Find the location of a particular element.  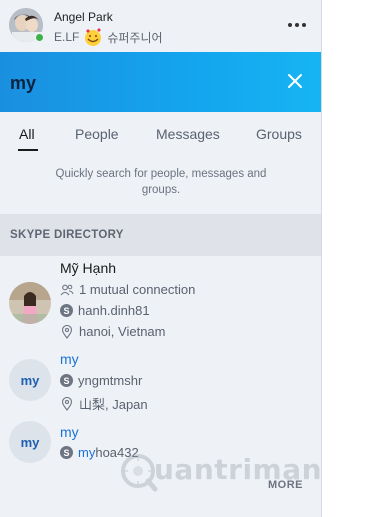

location-text: hanoi, Vietnam is located at coordinates (122, 331).